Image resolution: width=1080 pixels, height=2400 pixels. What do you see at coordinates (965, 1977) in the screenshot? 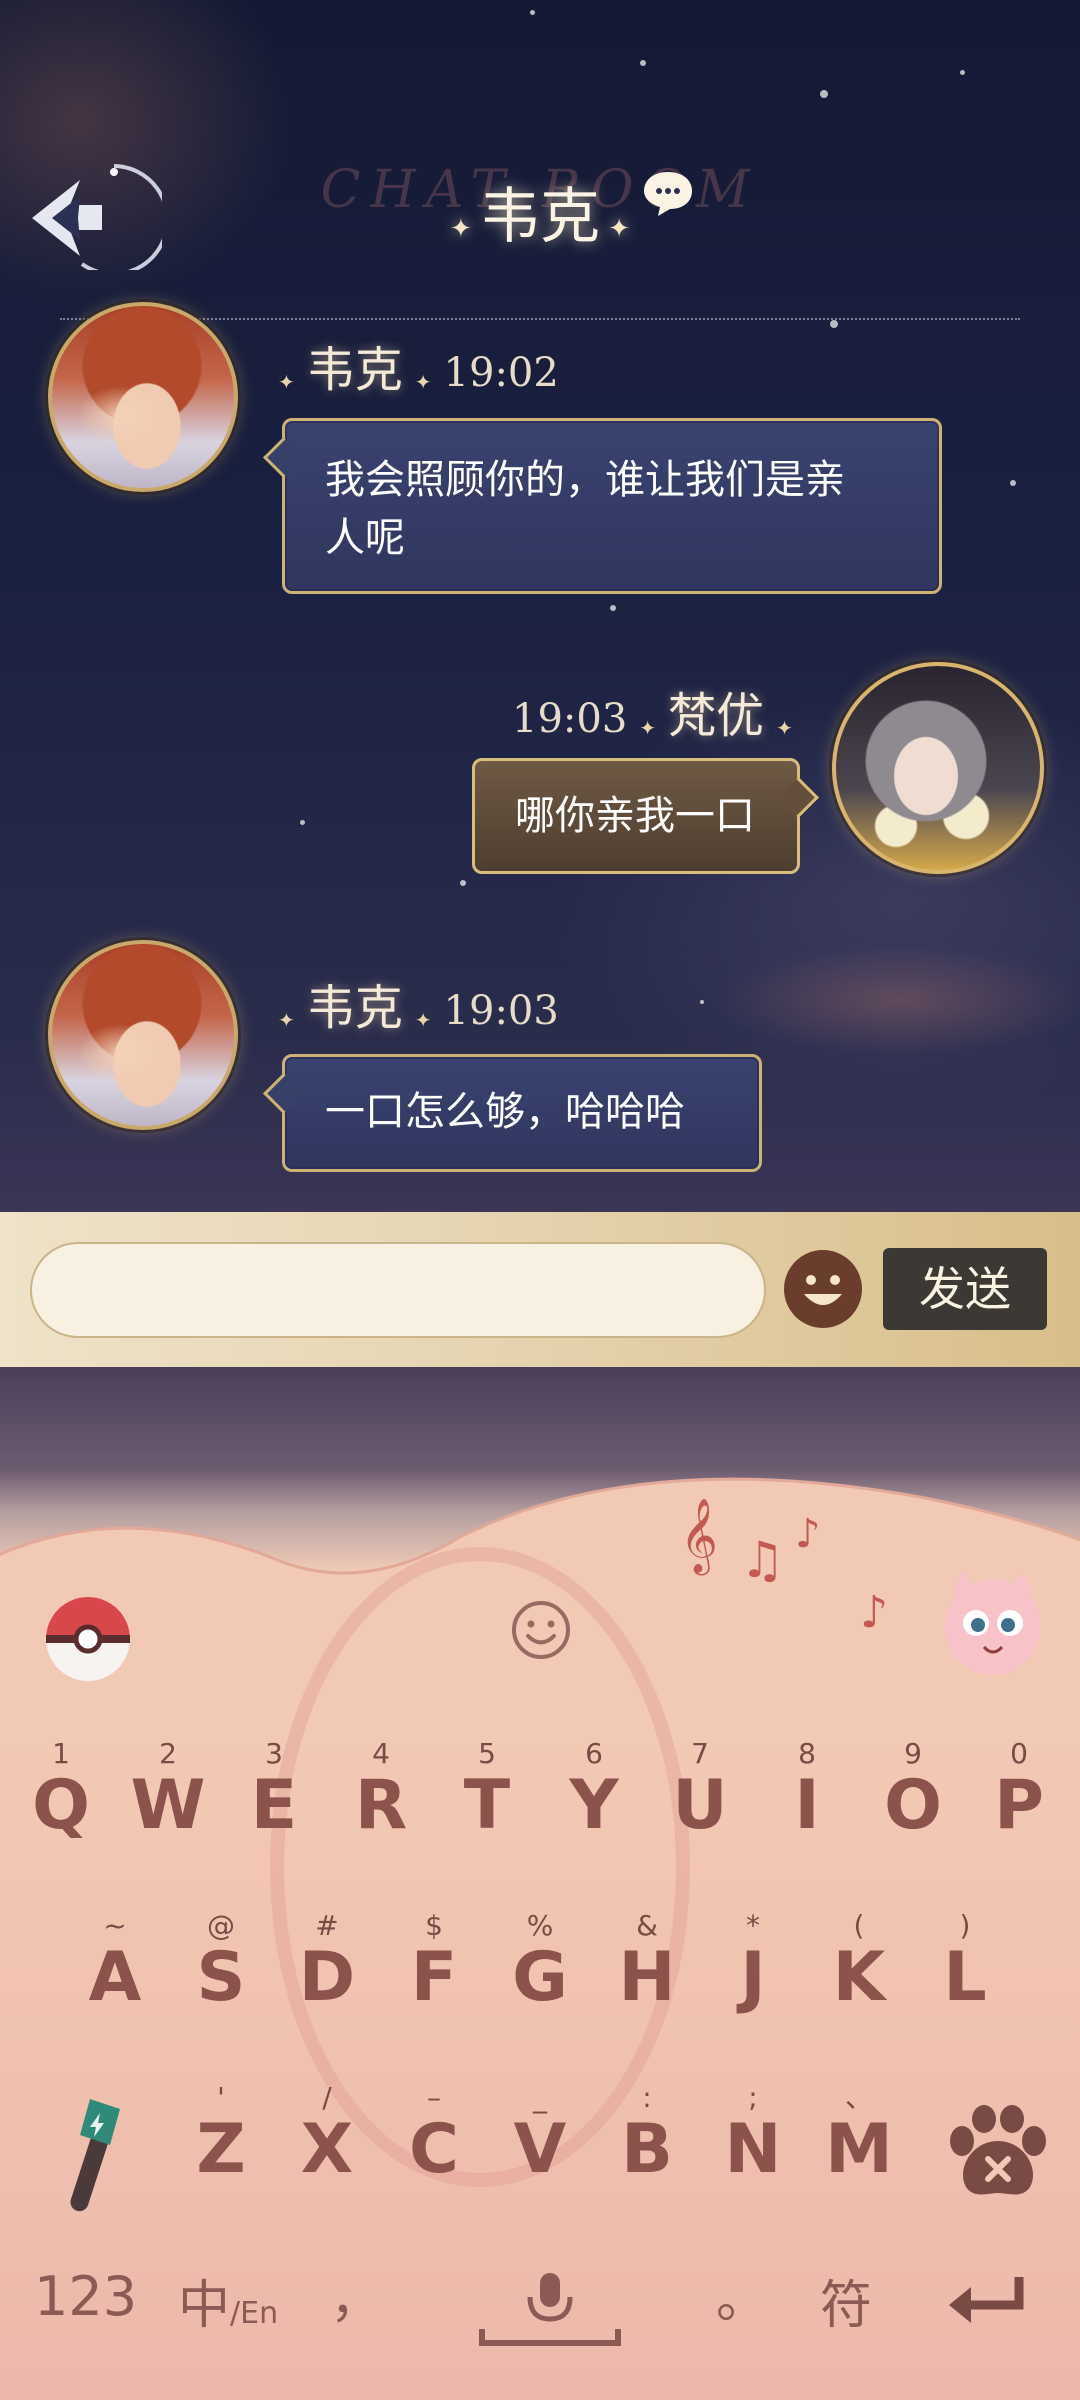
I see `key-label: L` at bounding box center [965, 1977].